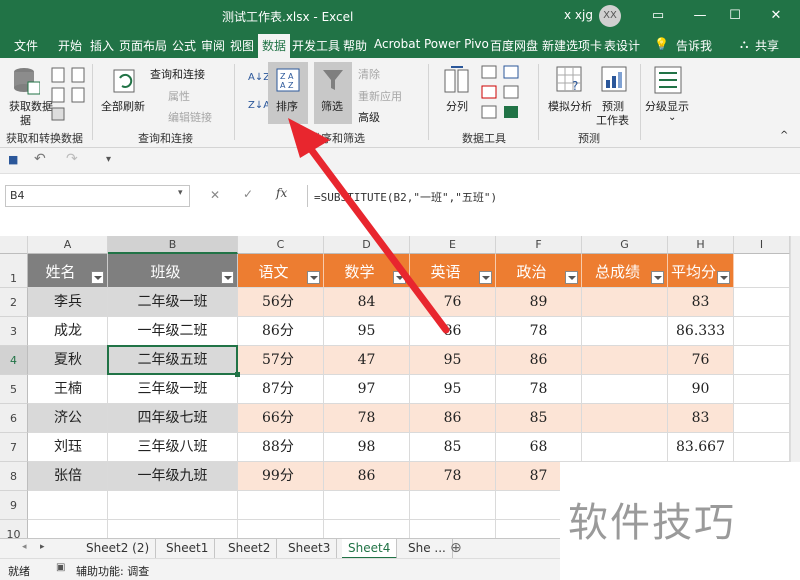 The height and width of the screenshot is (580, 800). I want to click on column-header: F, so click(539, 245).